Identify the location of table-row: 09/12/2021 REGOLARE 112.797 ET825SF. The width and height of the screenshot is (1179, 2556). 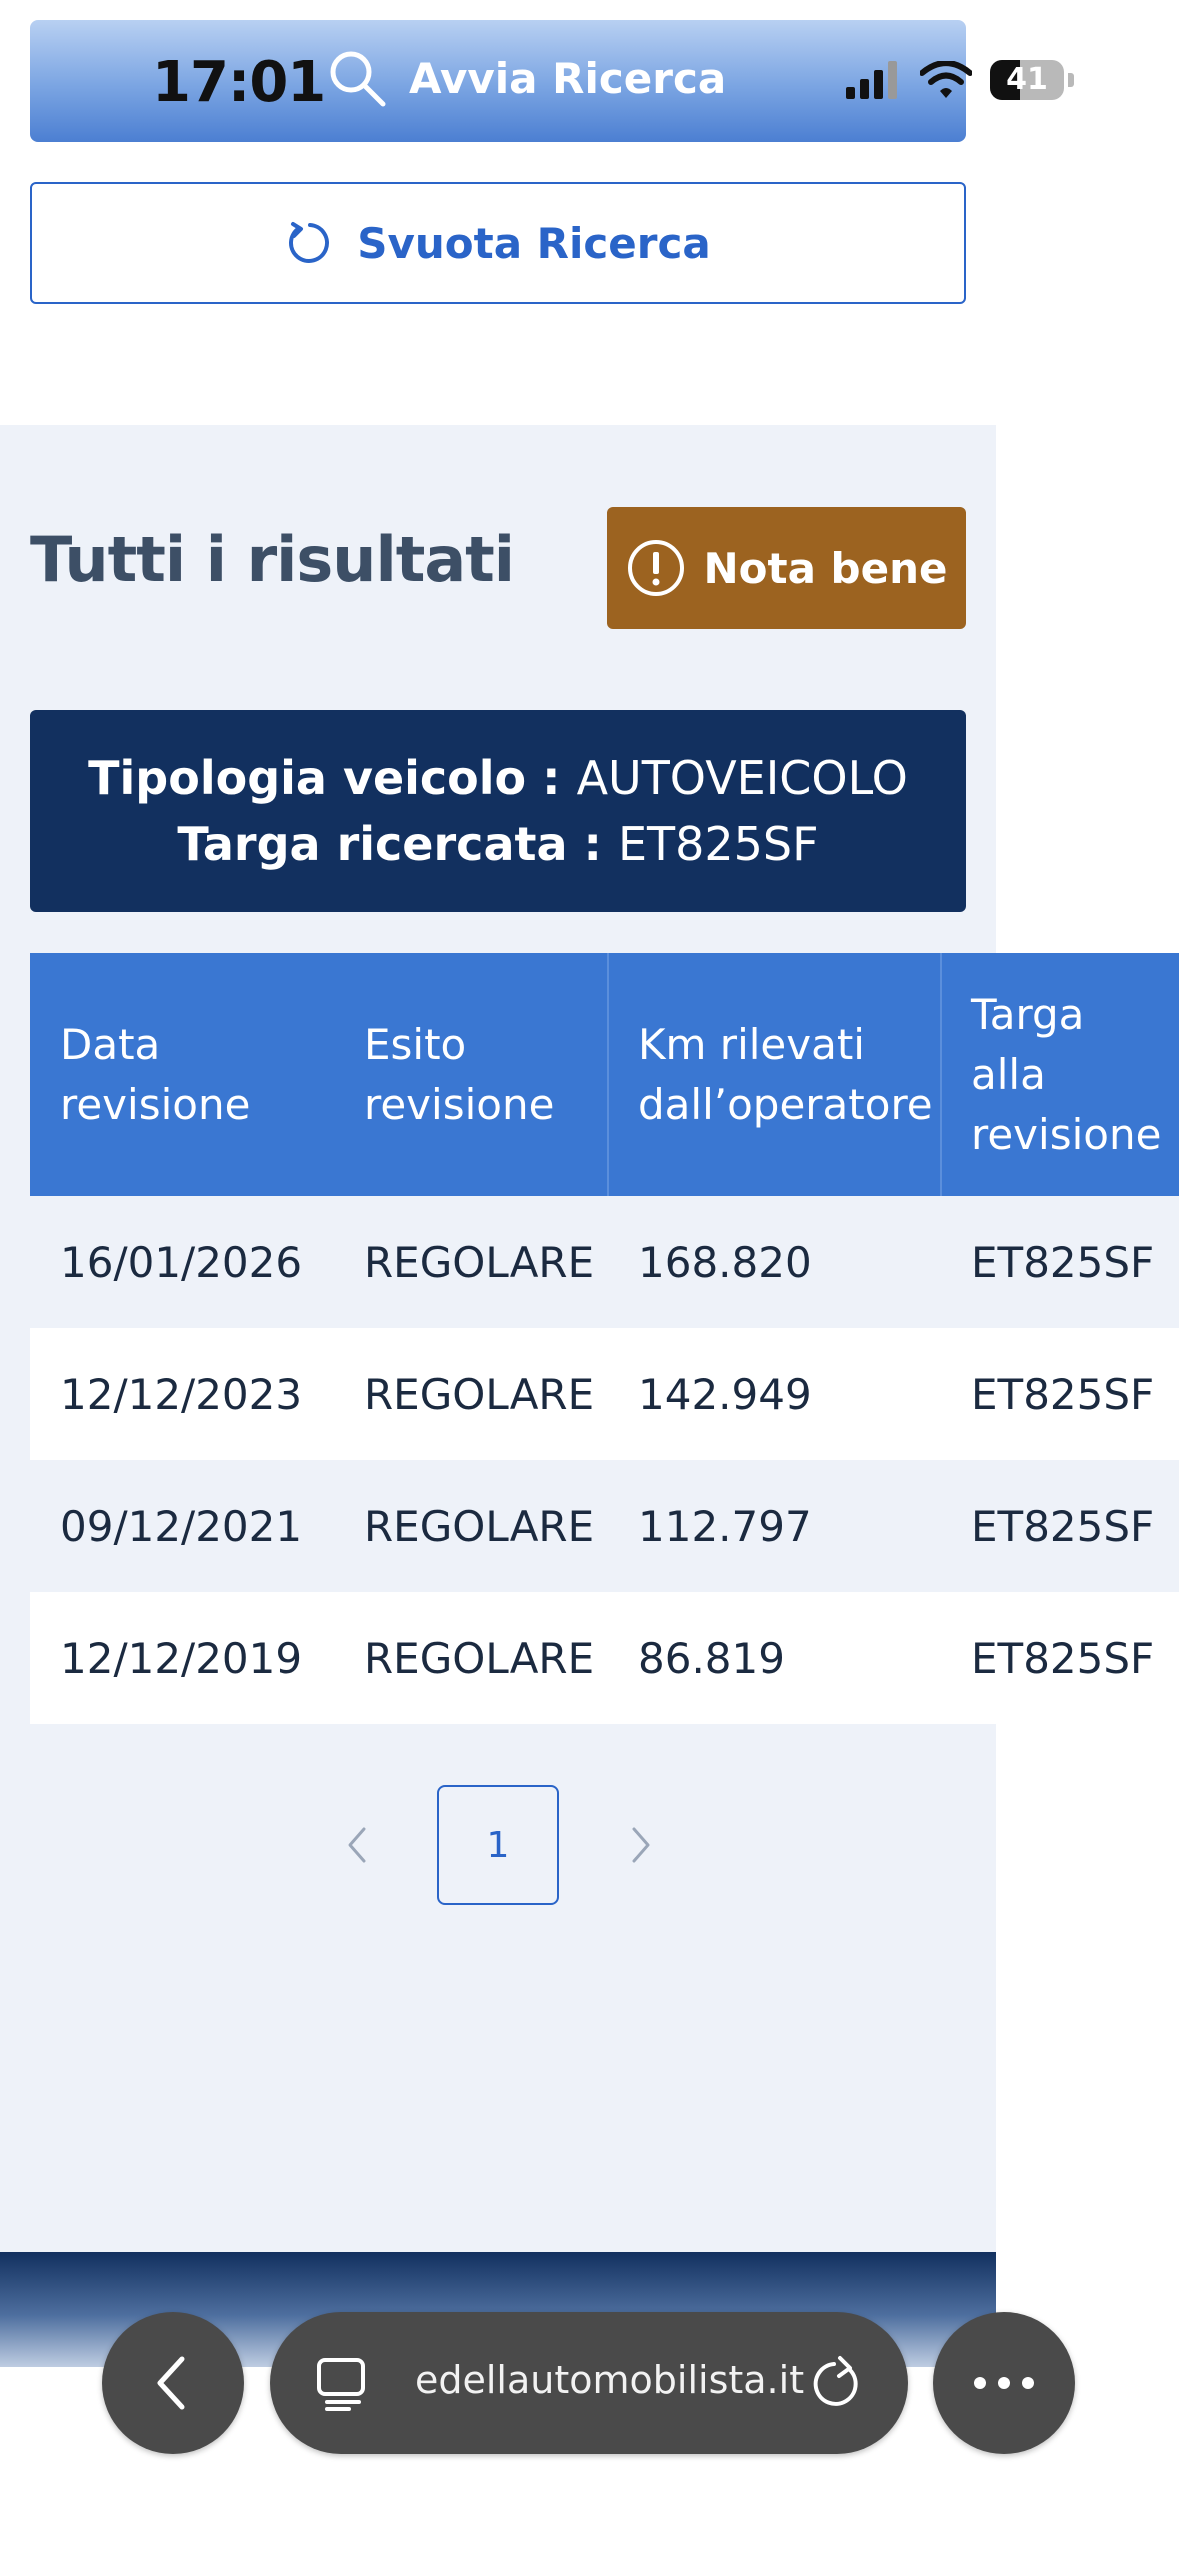
(604, 1526).